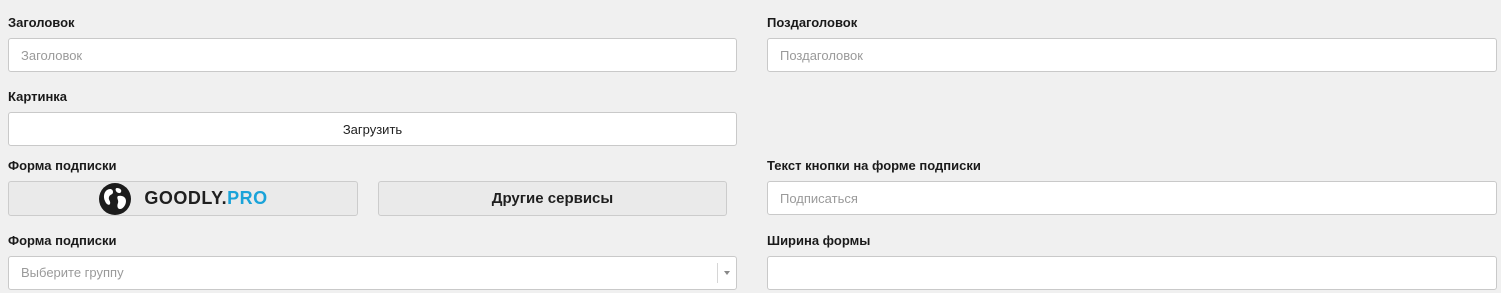  I want to click on form-width-label: Ширина формы, so click(819, 240).